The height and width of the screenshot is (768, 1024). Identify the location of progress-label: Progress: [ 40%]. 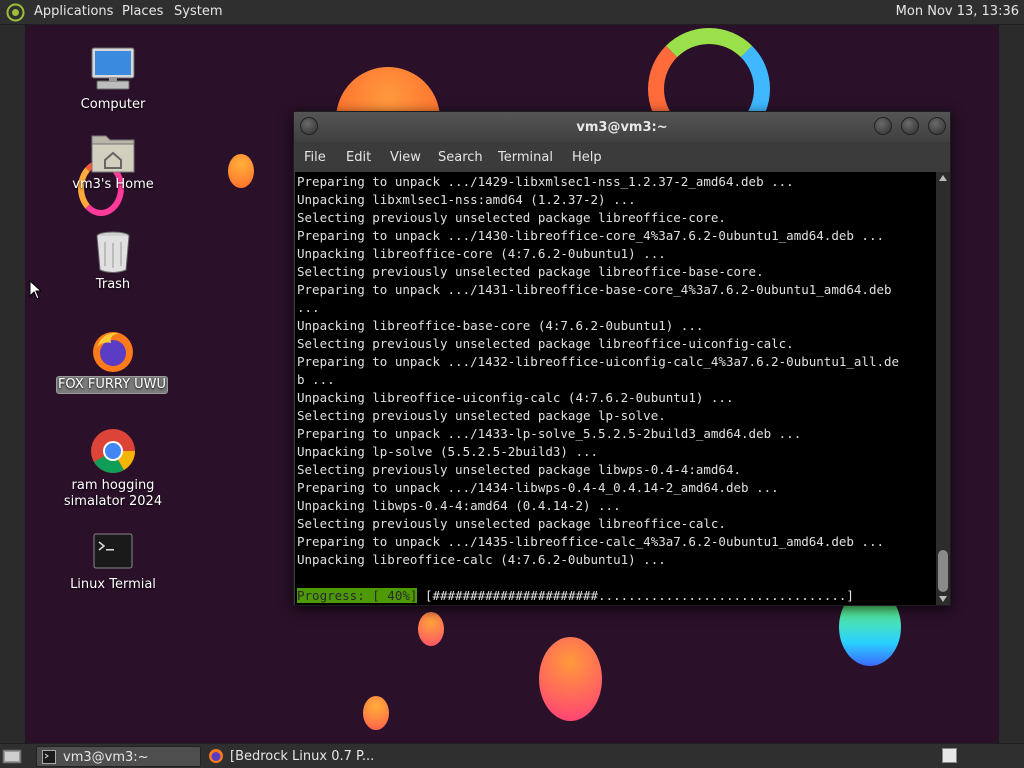
(357, 595).